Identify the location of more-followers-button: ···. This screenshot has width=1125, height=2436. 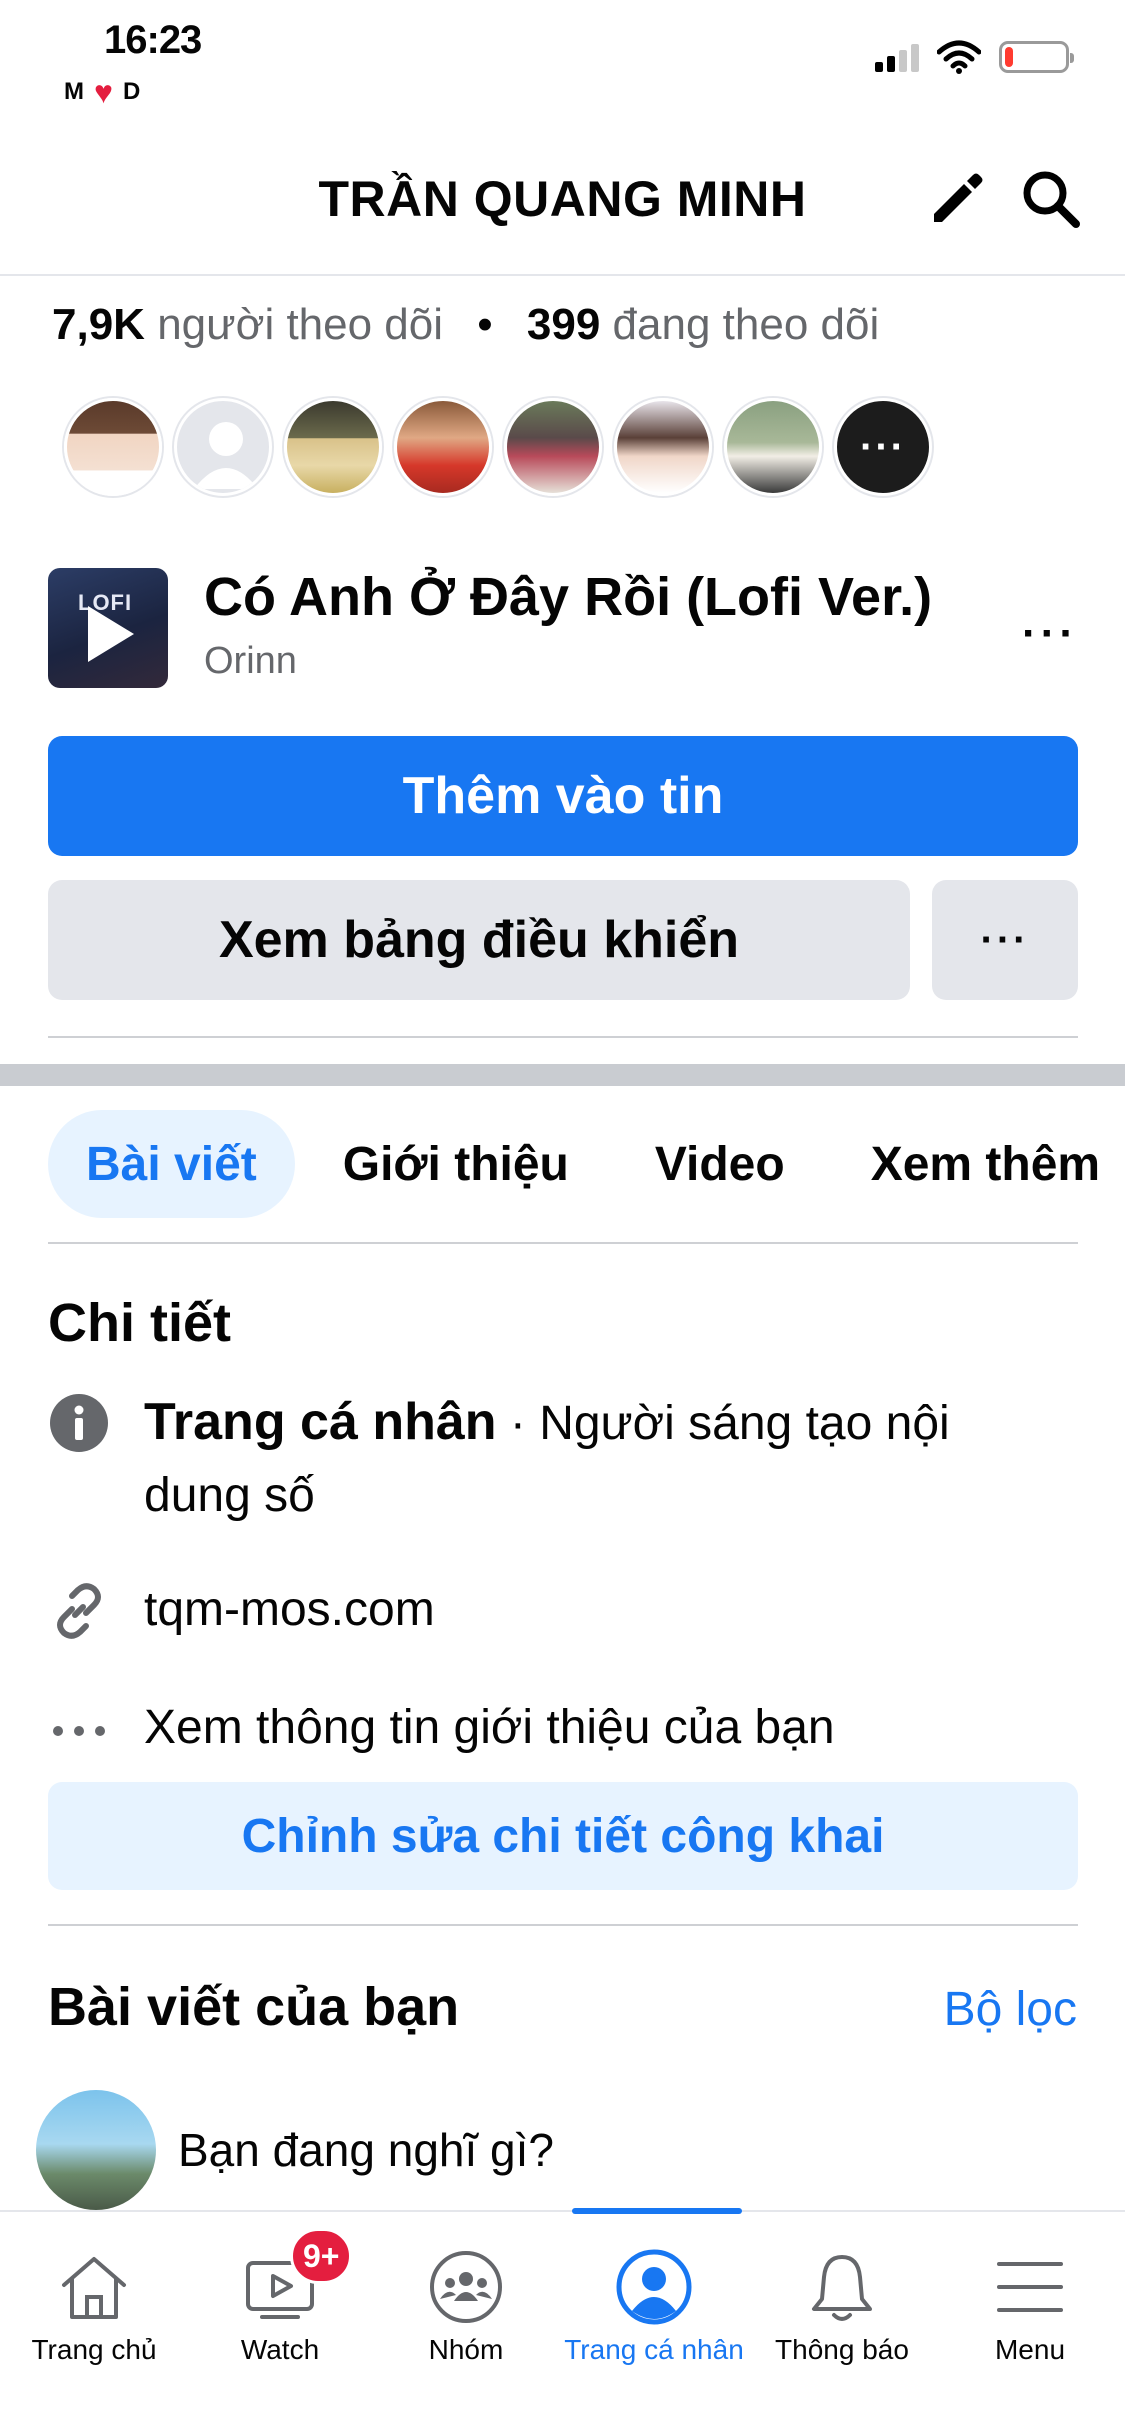
(883, 447).